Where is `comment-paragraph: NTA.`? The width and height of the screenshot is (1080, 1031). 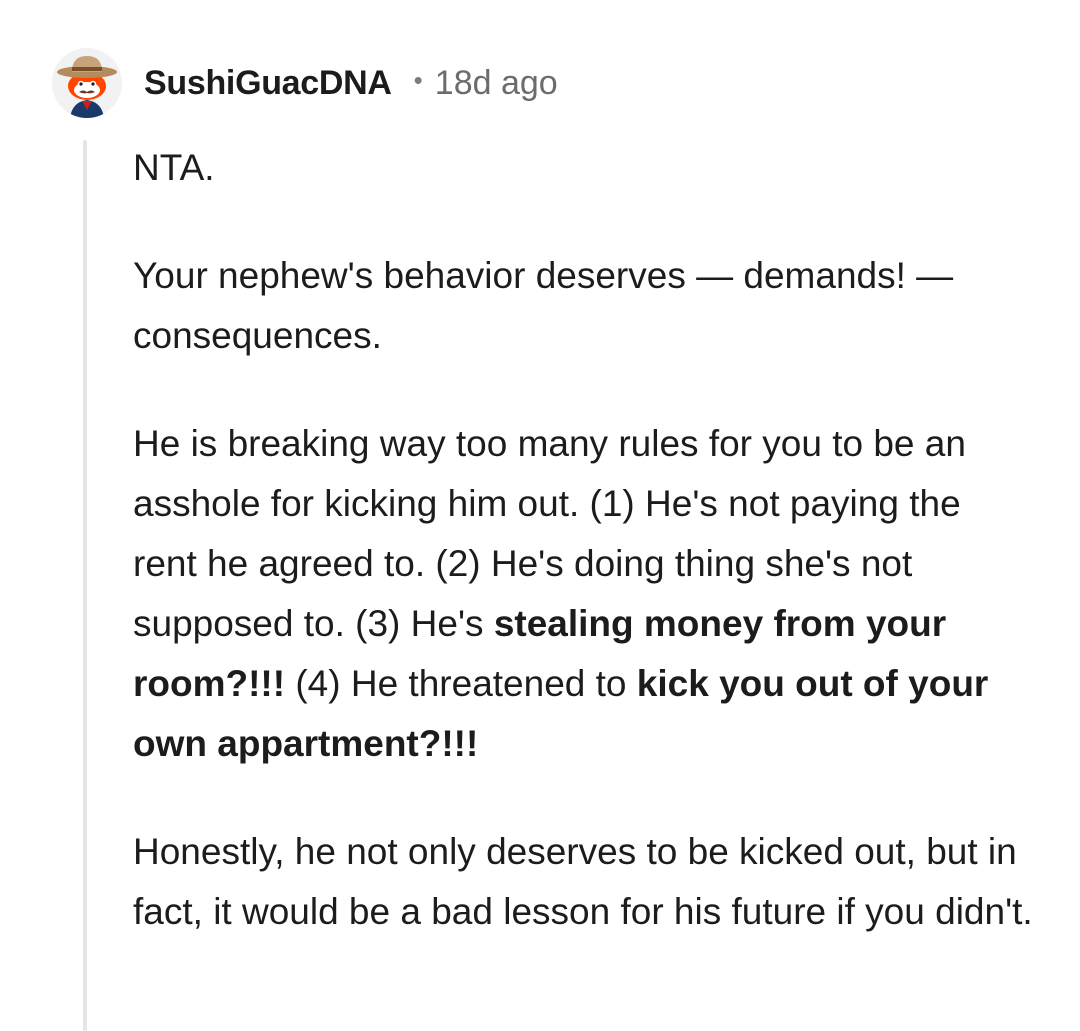
comment-paragraph: NTA. is located at coordinates (583, 168).